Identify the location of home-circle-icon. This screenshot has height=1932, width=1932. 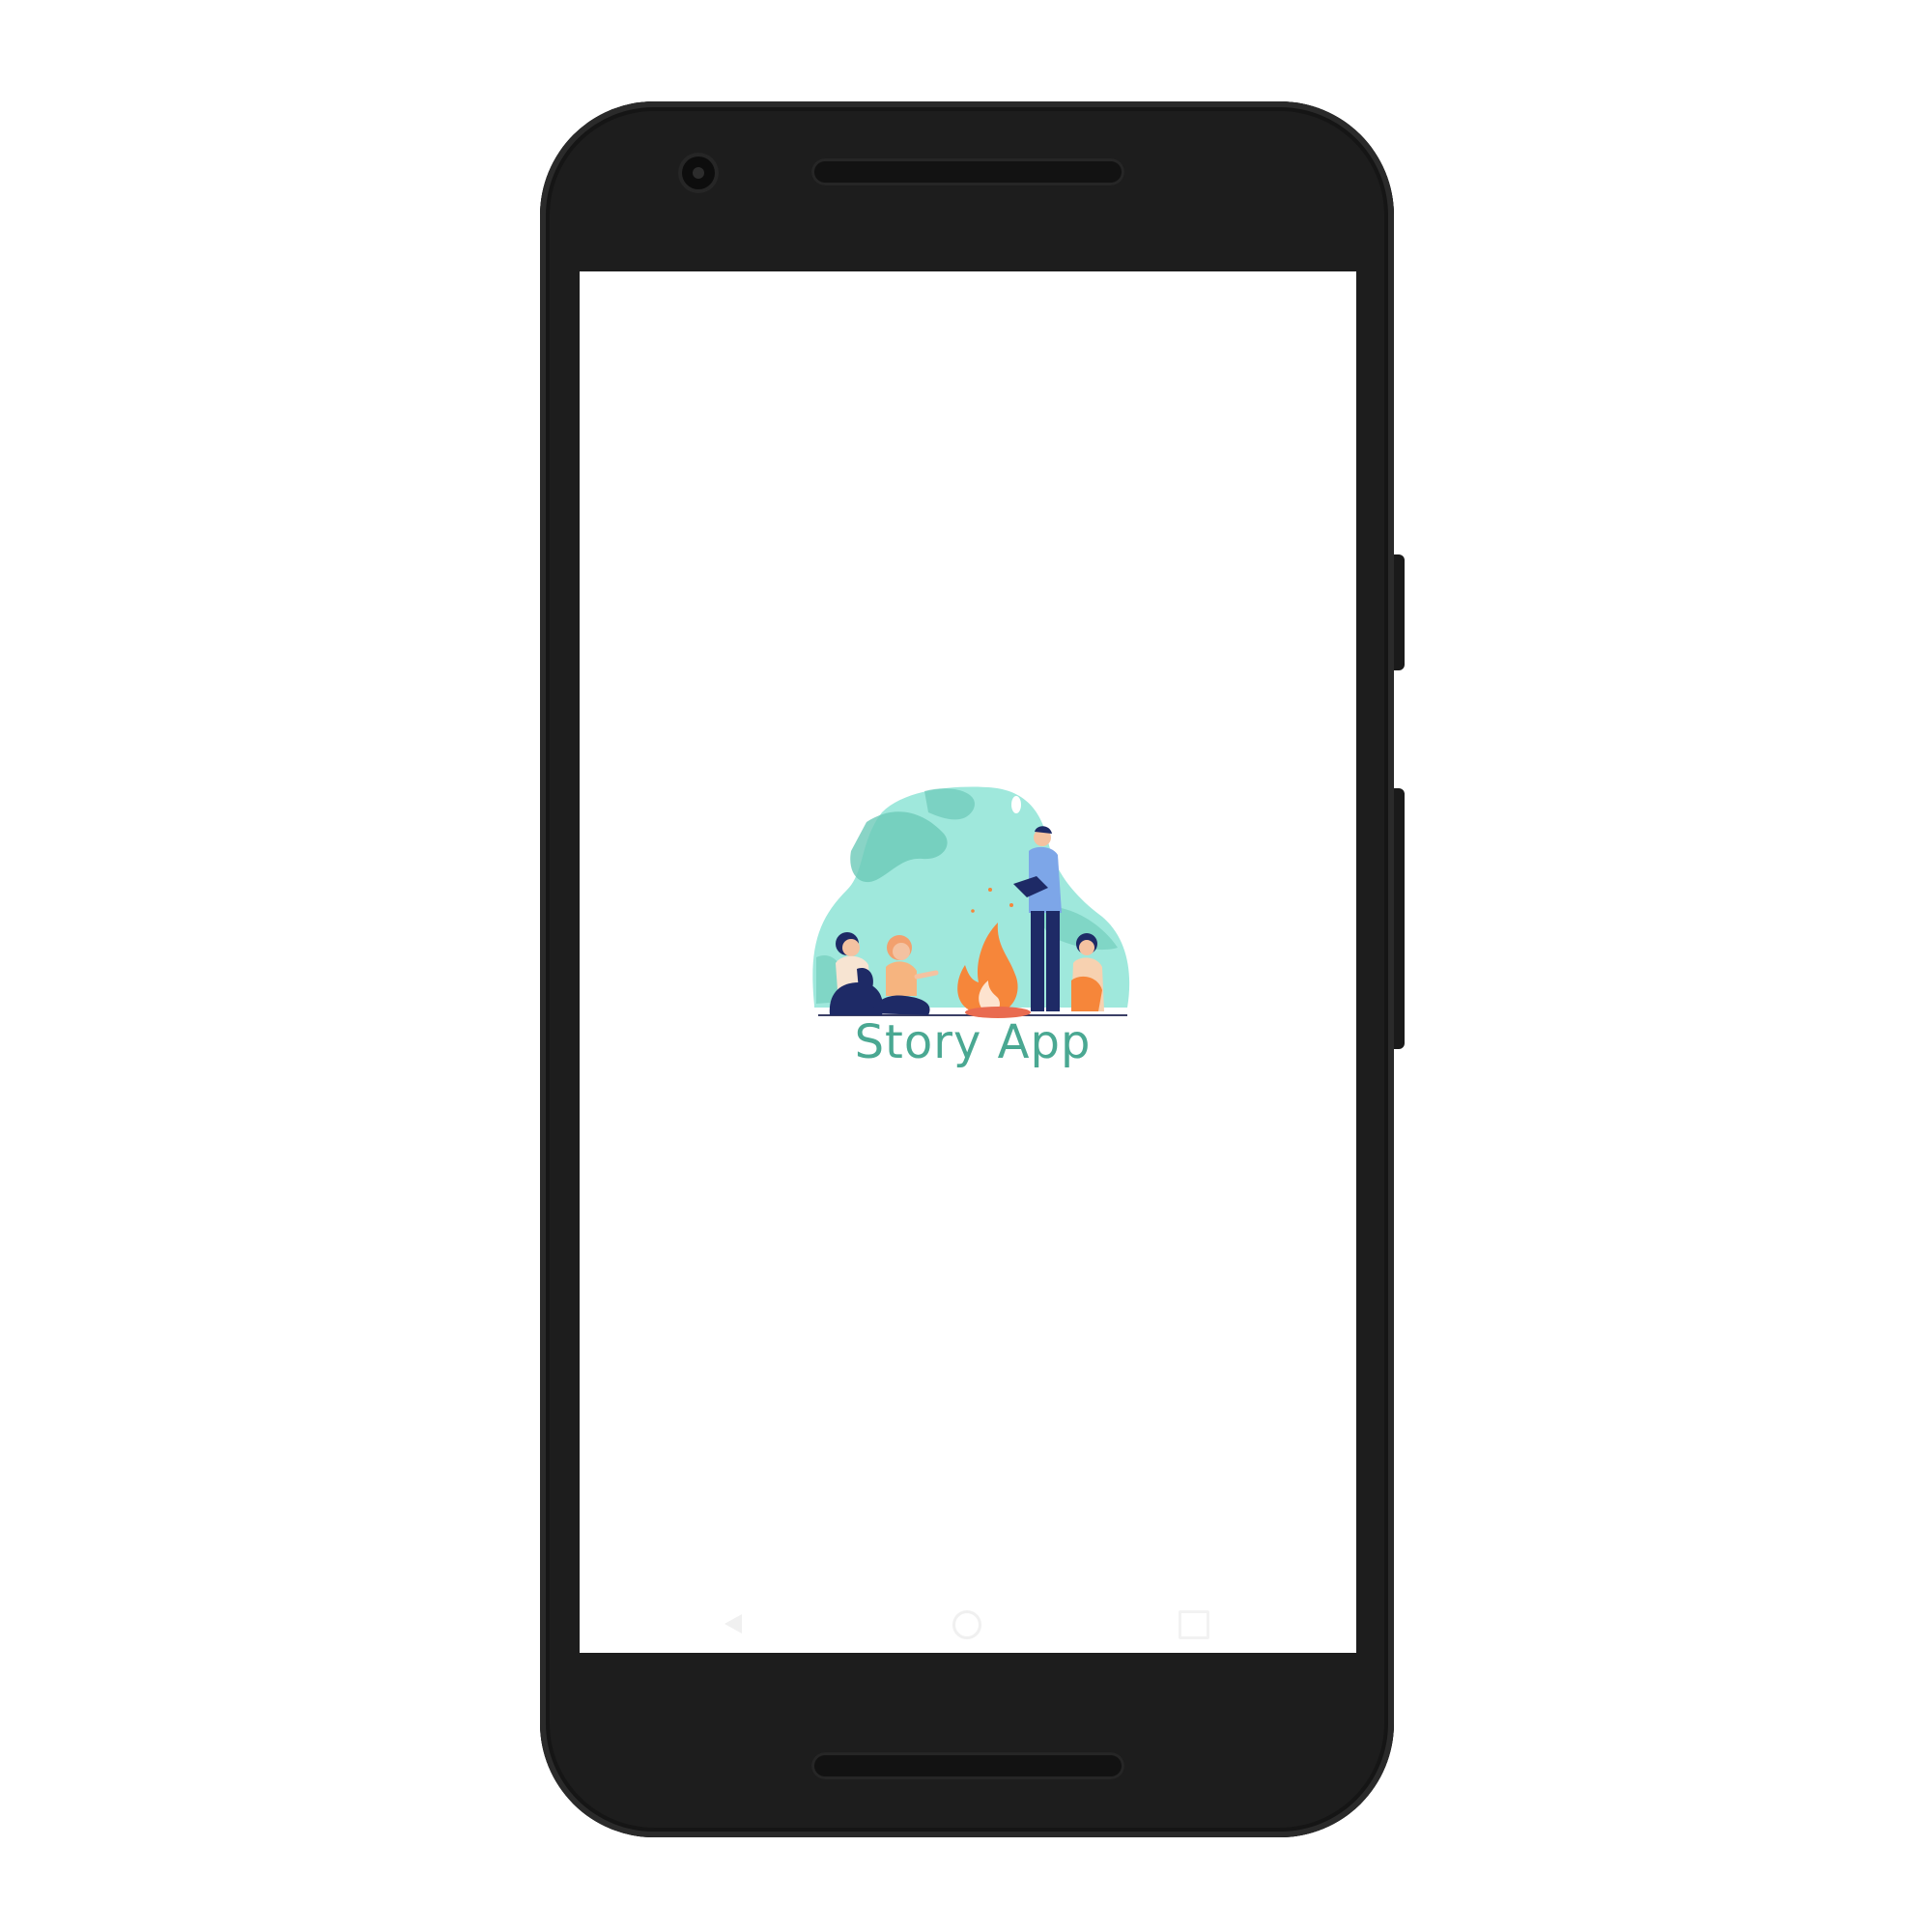
(966, 1624).